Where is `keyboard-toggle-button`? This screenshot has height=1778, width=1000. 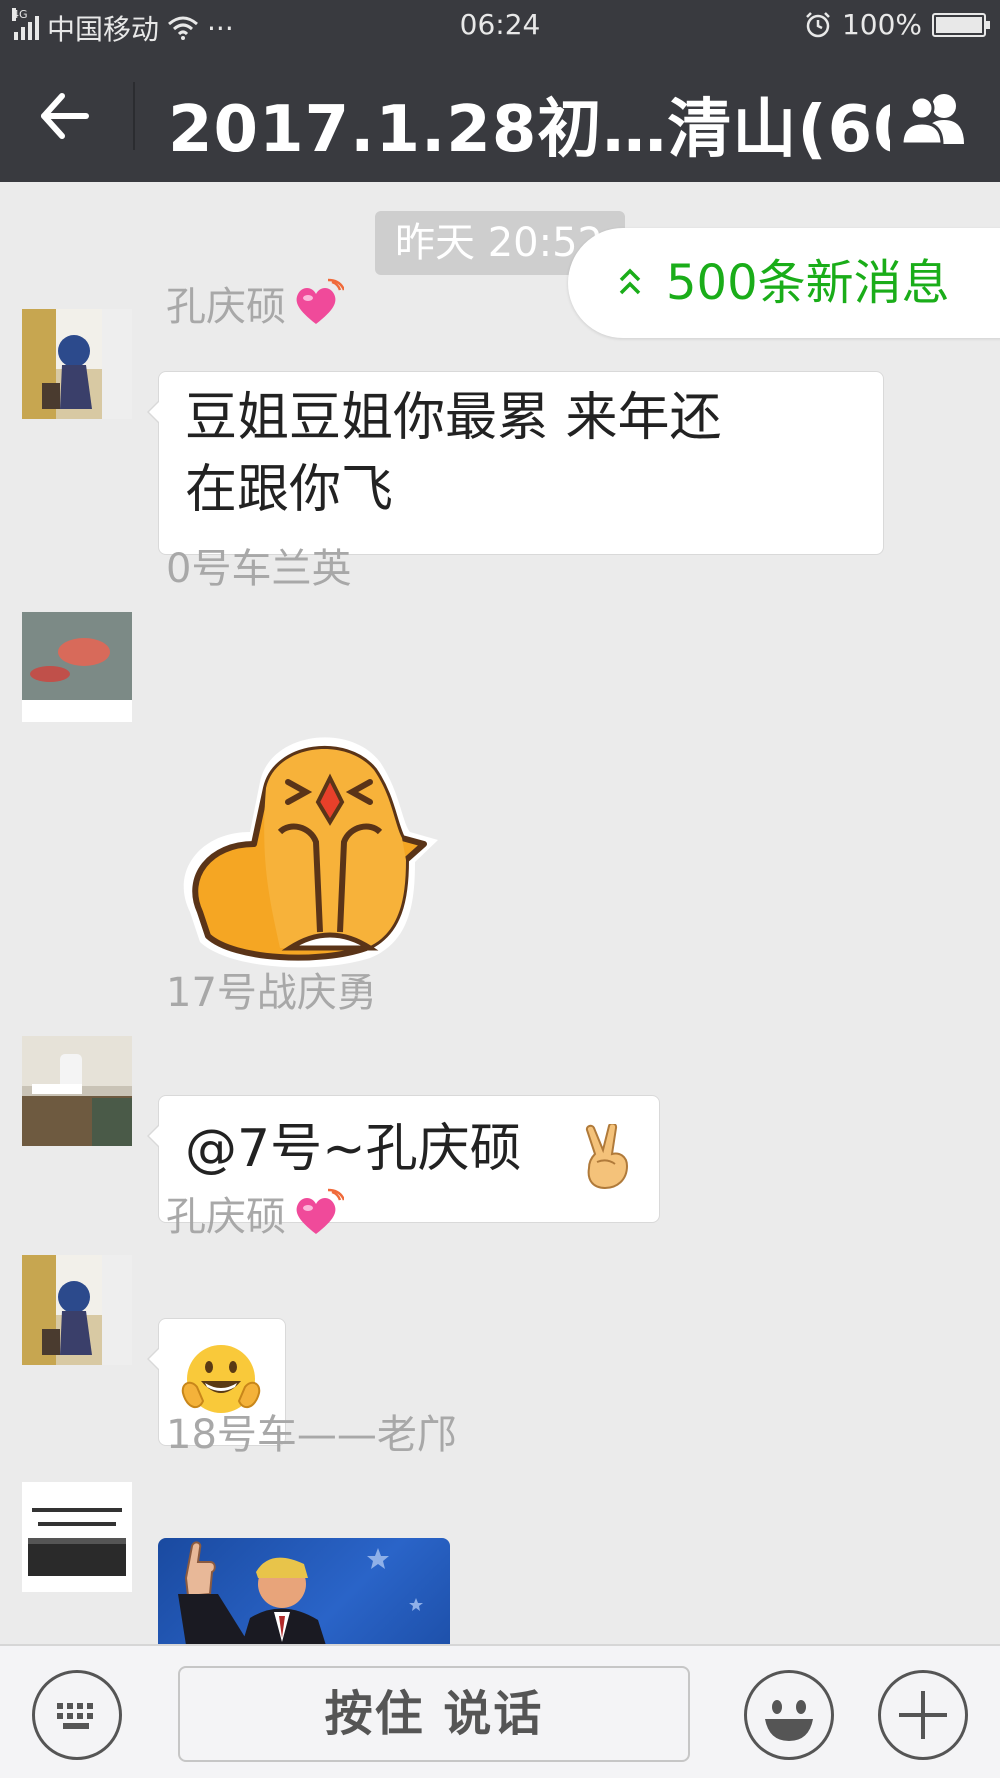 keyboard-toggle-button is located at coordinates (77, 1715).